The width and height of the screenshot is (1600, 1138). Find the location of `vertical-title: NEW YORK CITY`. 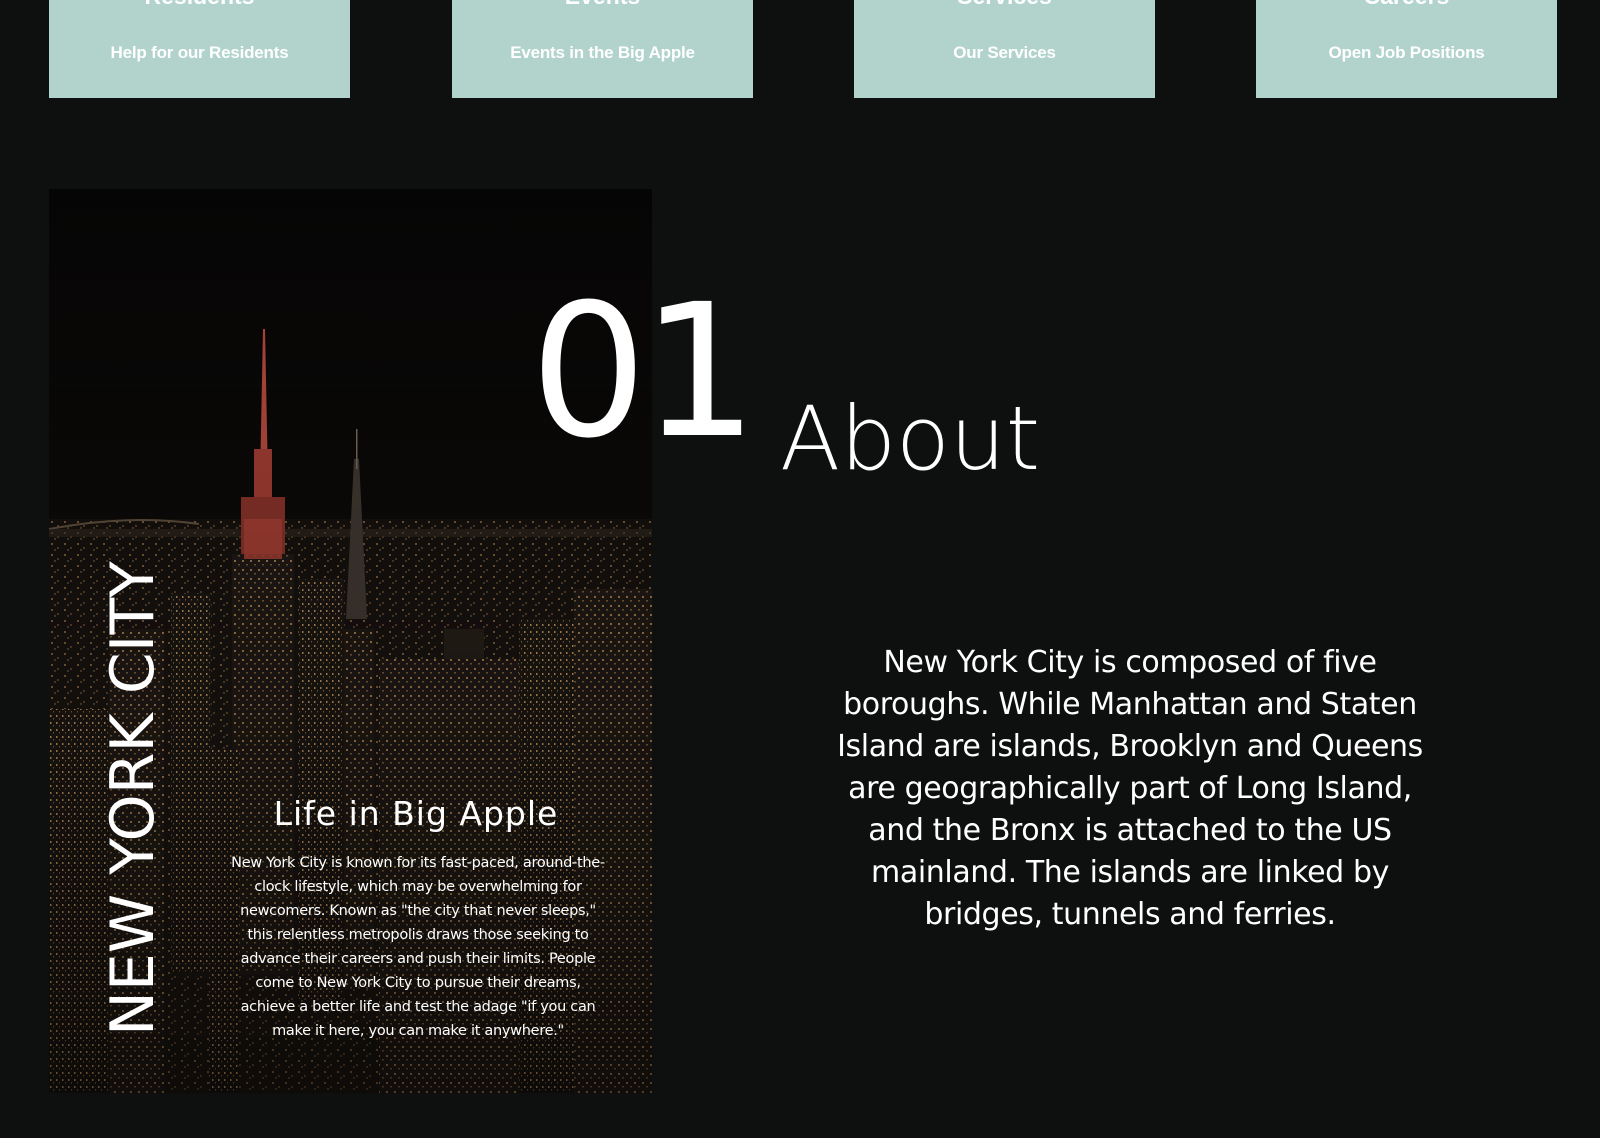

vertical-title: NEW YORK CITY is located at coordinates (133, 798).